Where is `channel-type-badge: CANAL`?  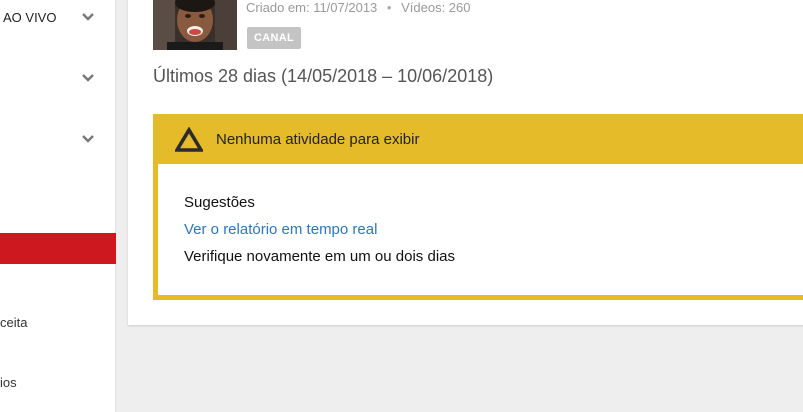
channel-type-badge: CANAL is located at coordinates (274, 38).